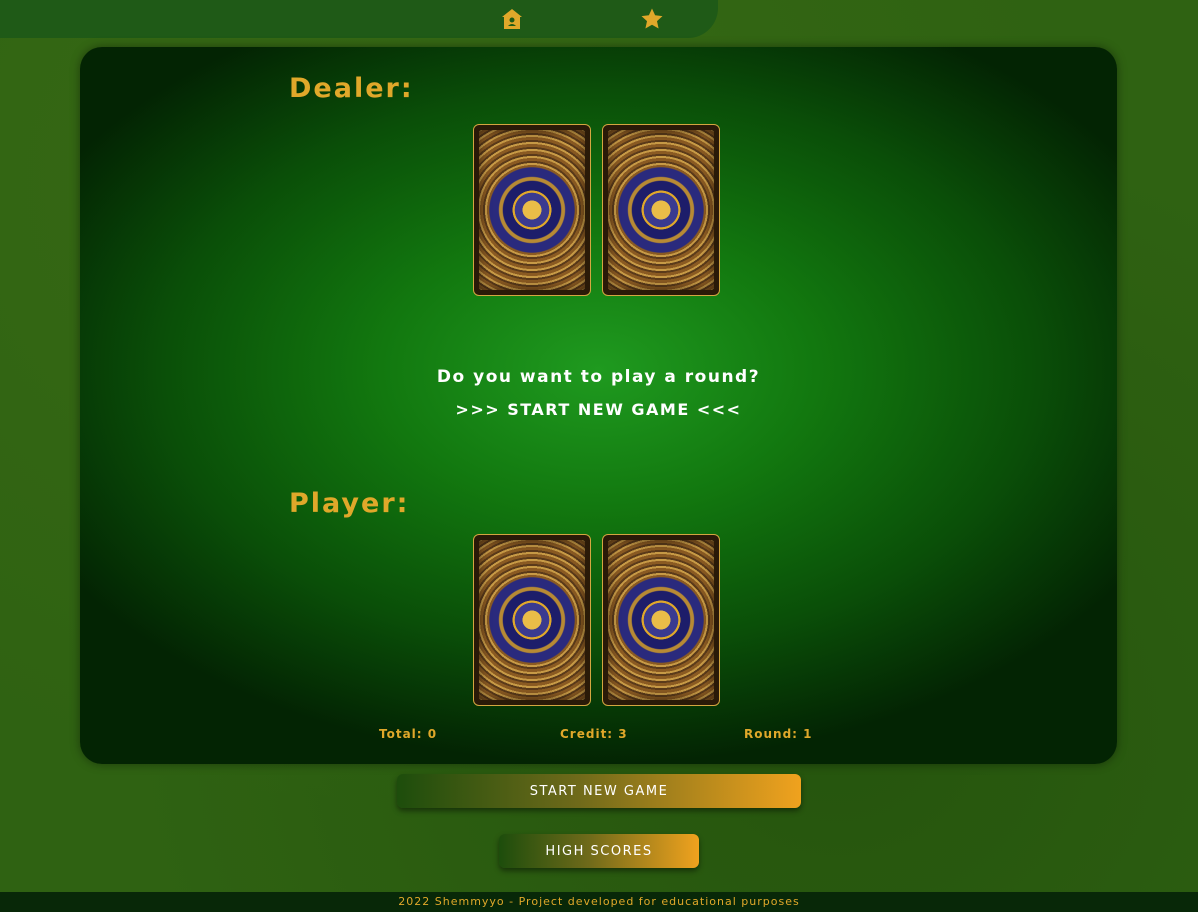 The image size is (1198, 912). What do you see at coordinates (599, 791) in the screenshot?
I see `start-new-game-button: START NEW GAME` at bounding box center [599, 791].